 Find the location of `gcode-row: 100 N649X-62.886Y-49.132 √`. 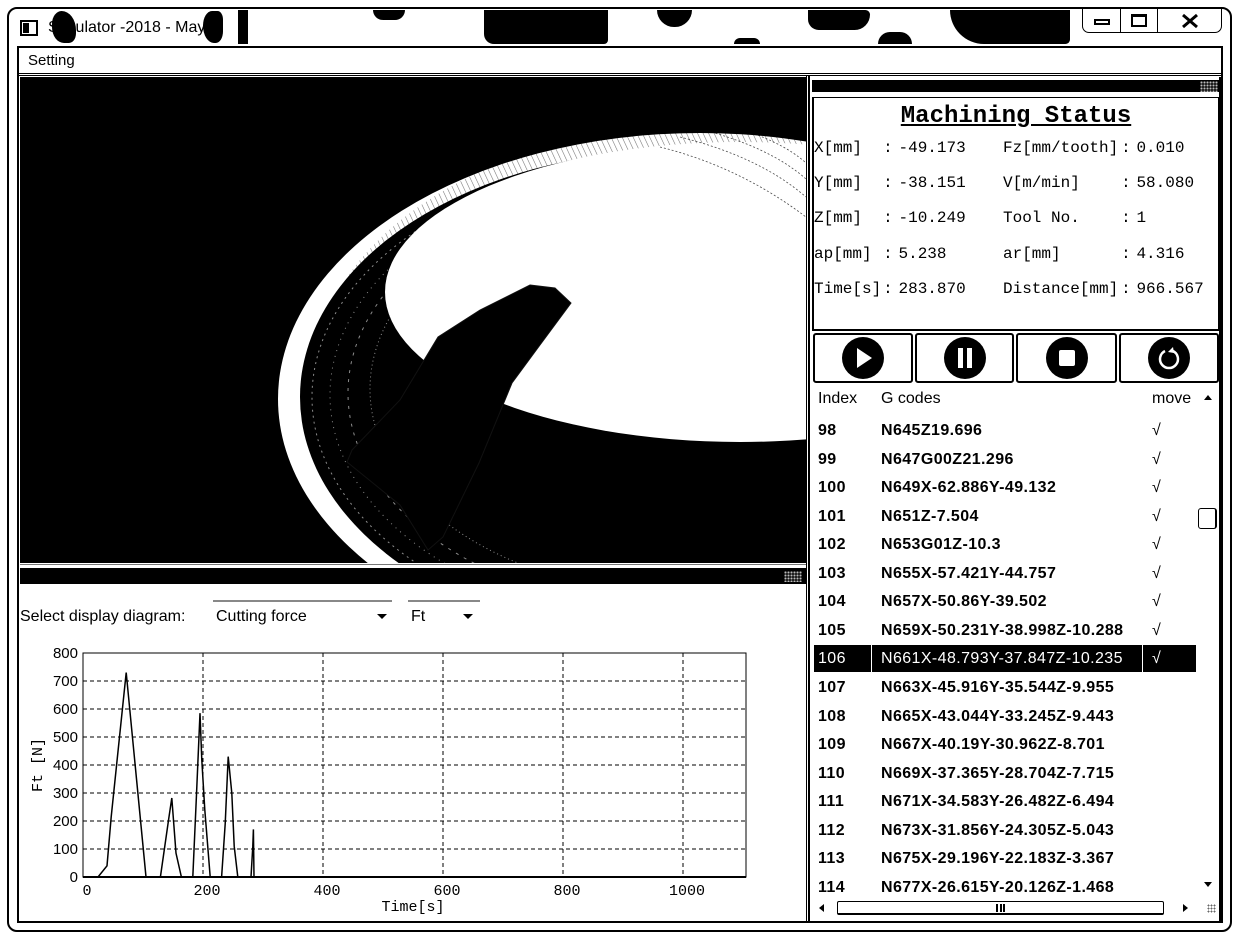

gcode-row: 100 N649X-62.886Y-49.132 √ is located at coordinates (1005, 487).